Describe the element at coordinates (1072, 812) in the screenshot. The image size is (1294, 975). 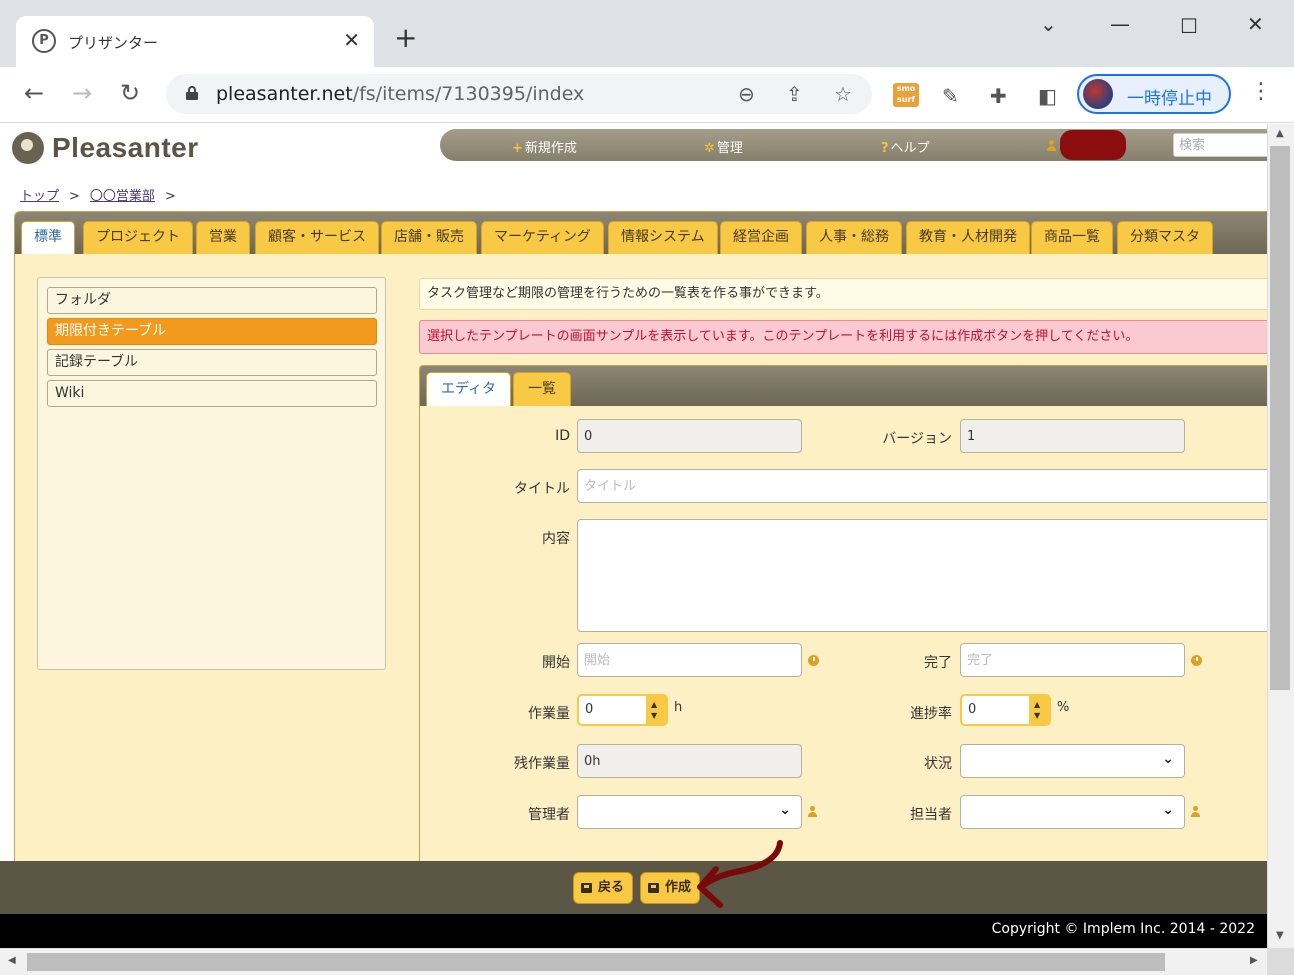
I see `owner-select: ⌄` at that location.